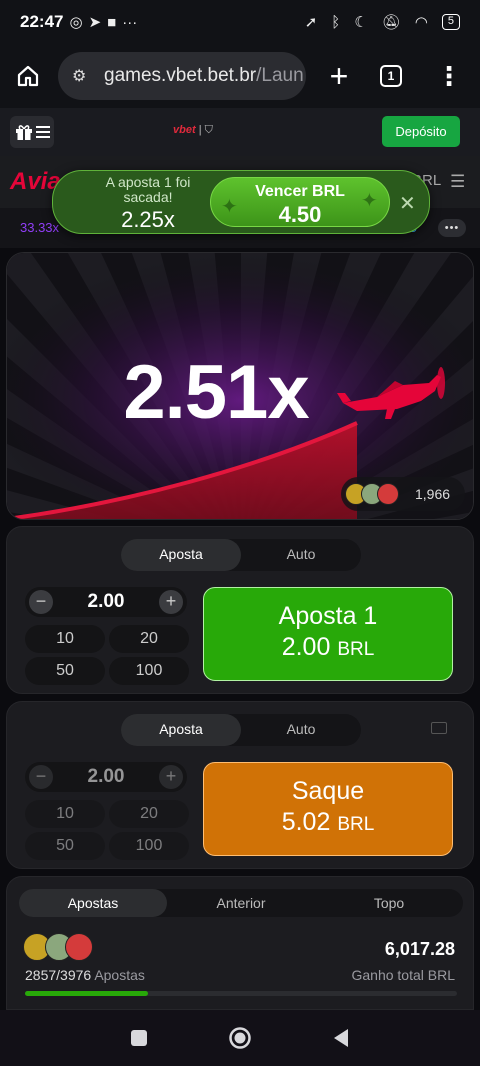 This screenshot has width=480, height=1066. I want to click on tab-apostas: Apostas, so click(93, 903).